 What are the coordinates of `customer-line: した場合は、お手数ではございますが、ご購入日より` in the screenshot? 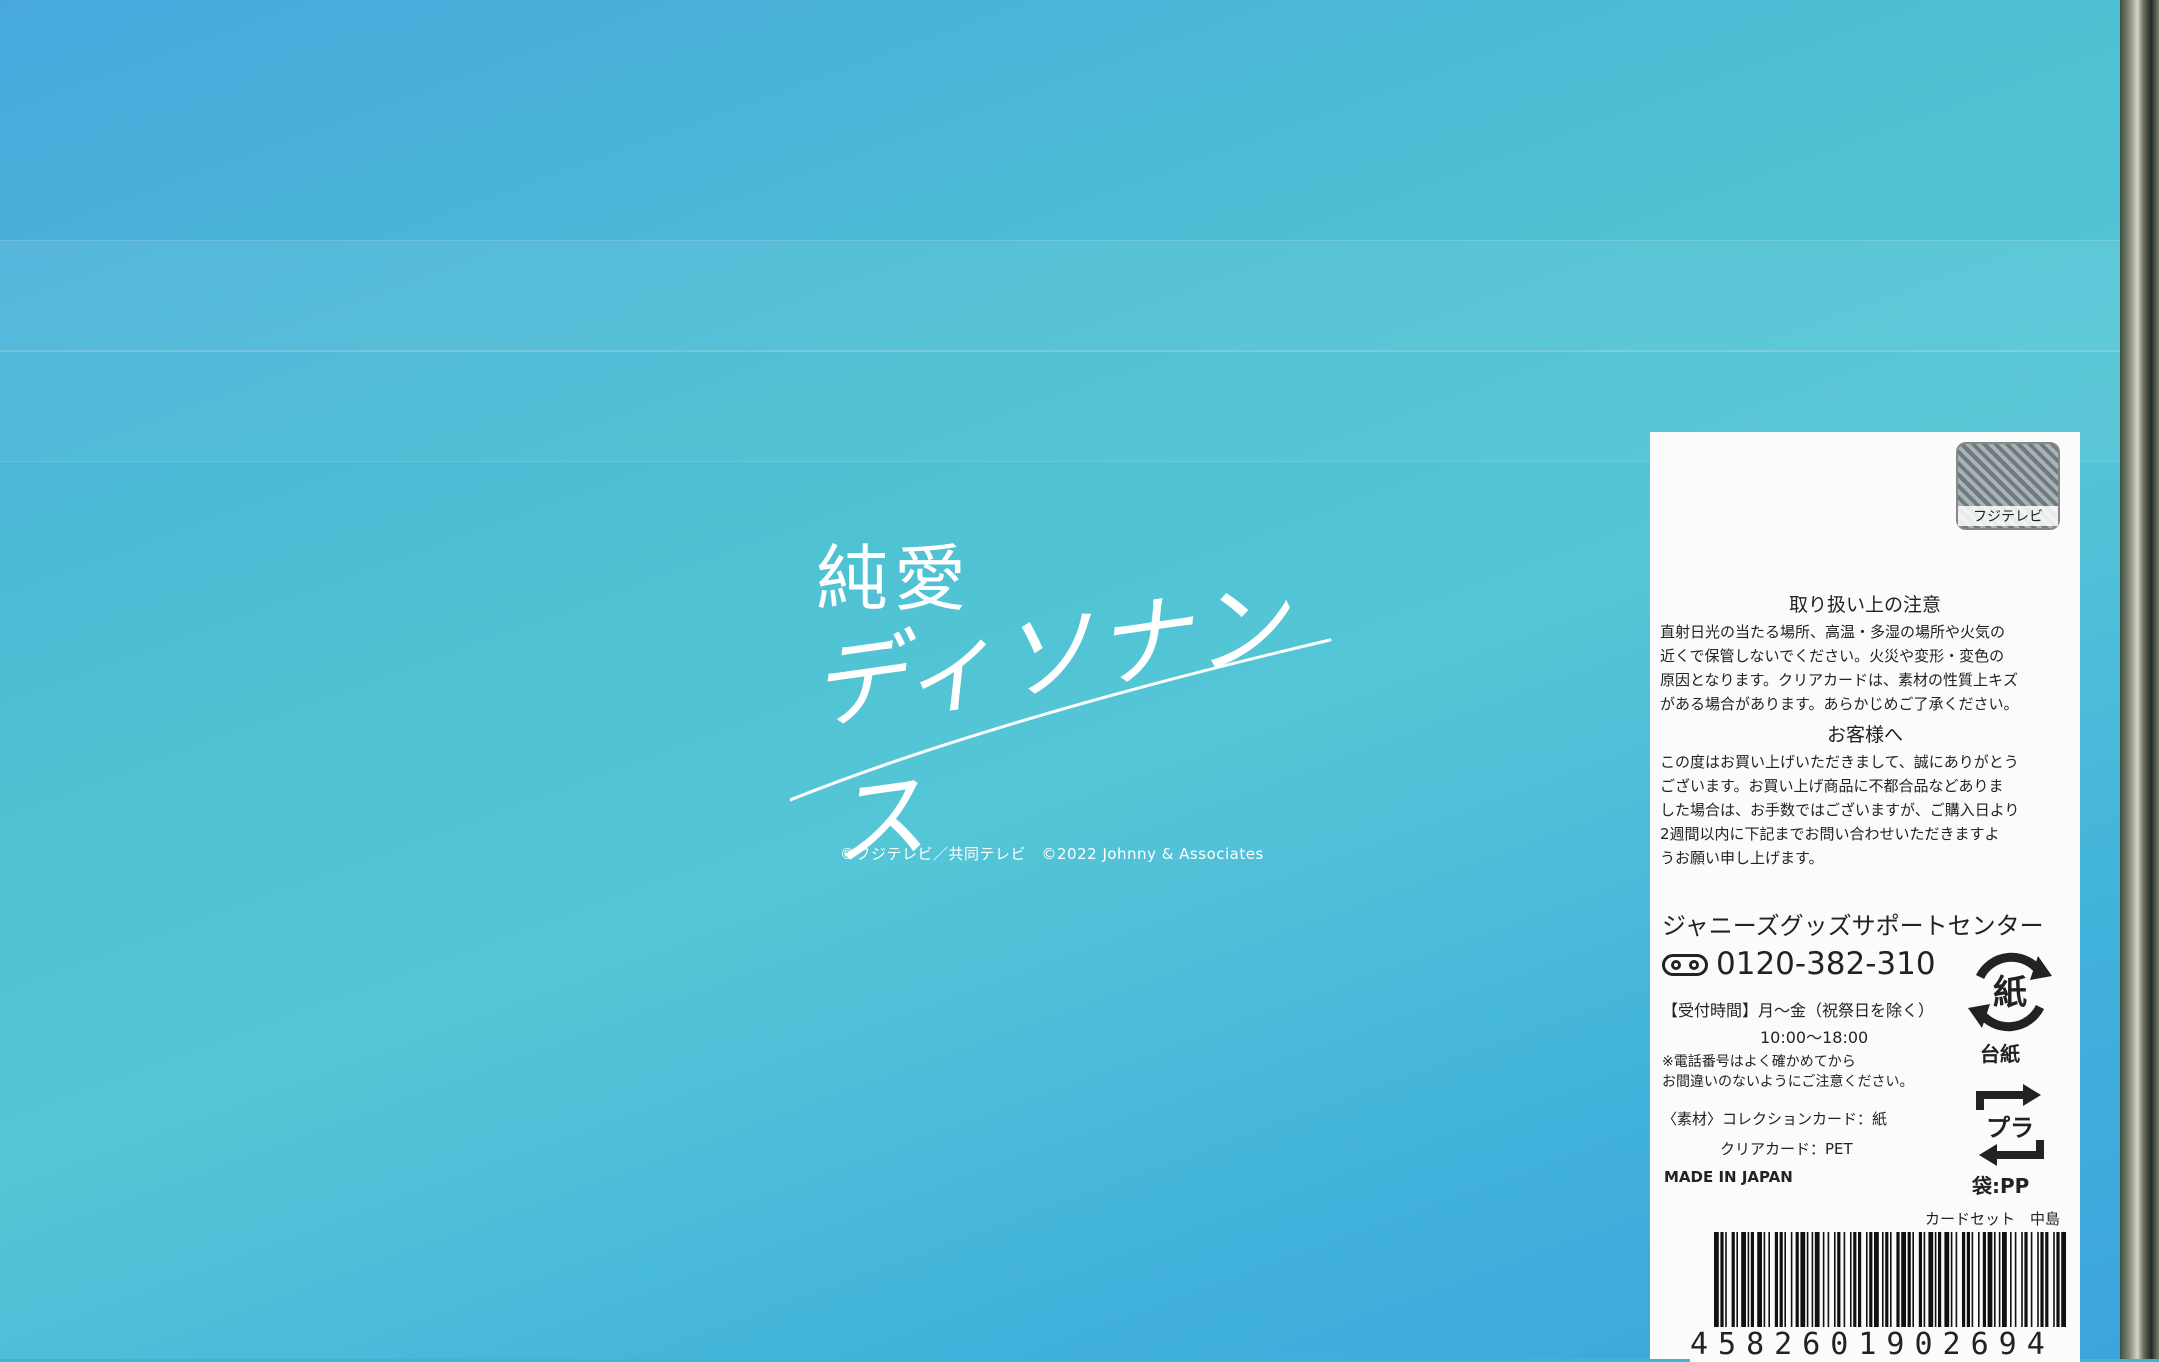 It's located at (1840, 810).